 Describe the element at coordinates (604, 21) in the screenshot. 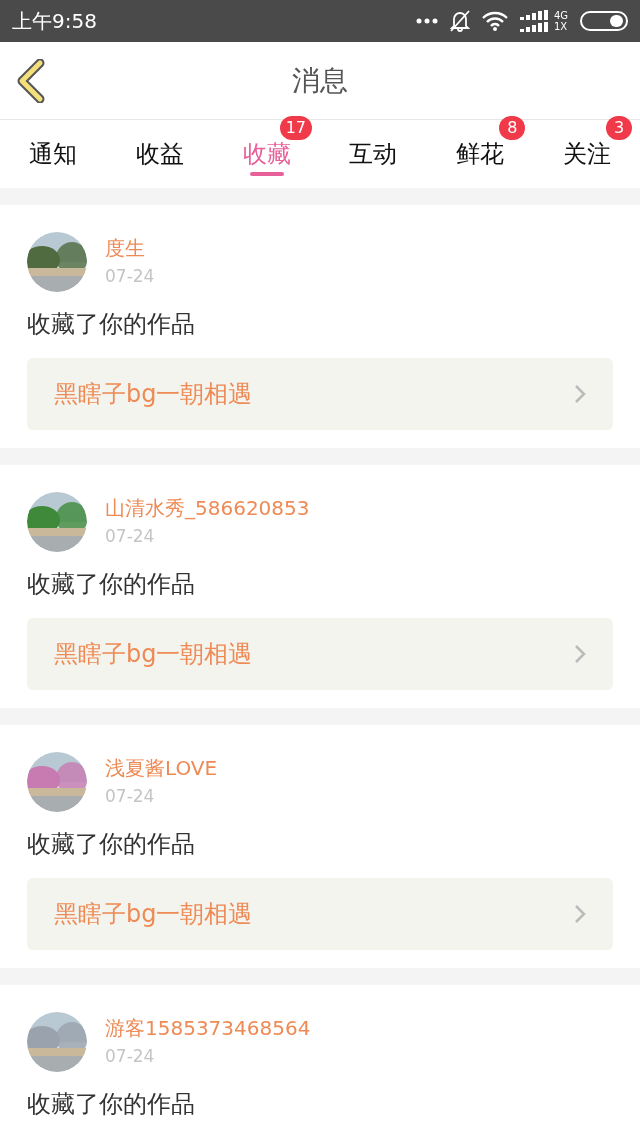

I see `battery-icon` at that location.